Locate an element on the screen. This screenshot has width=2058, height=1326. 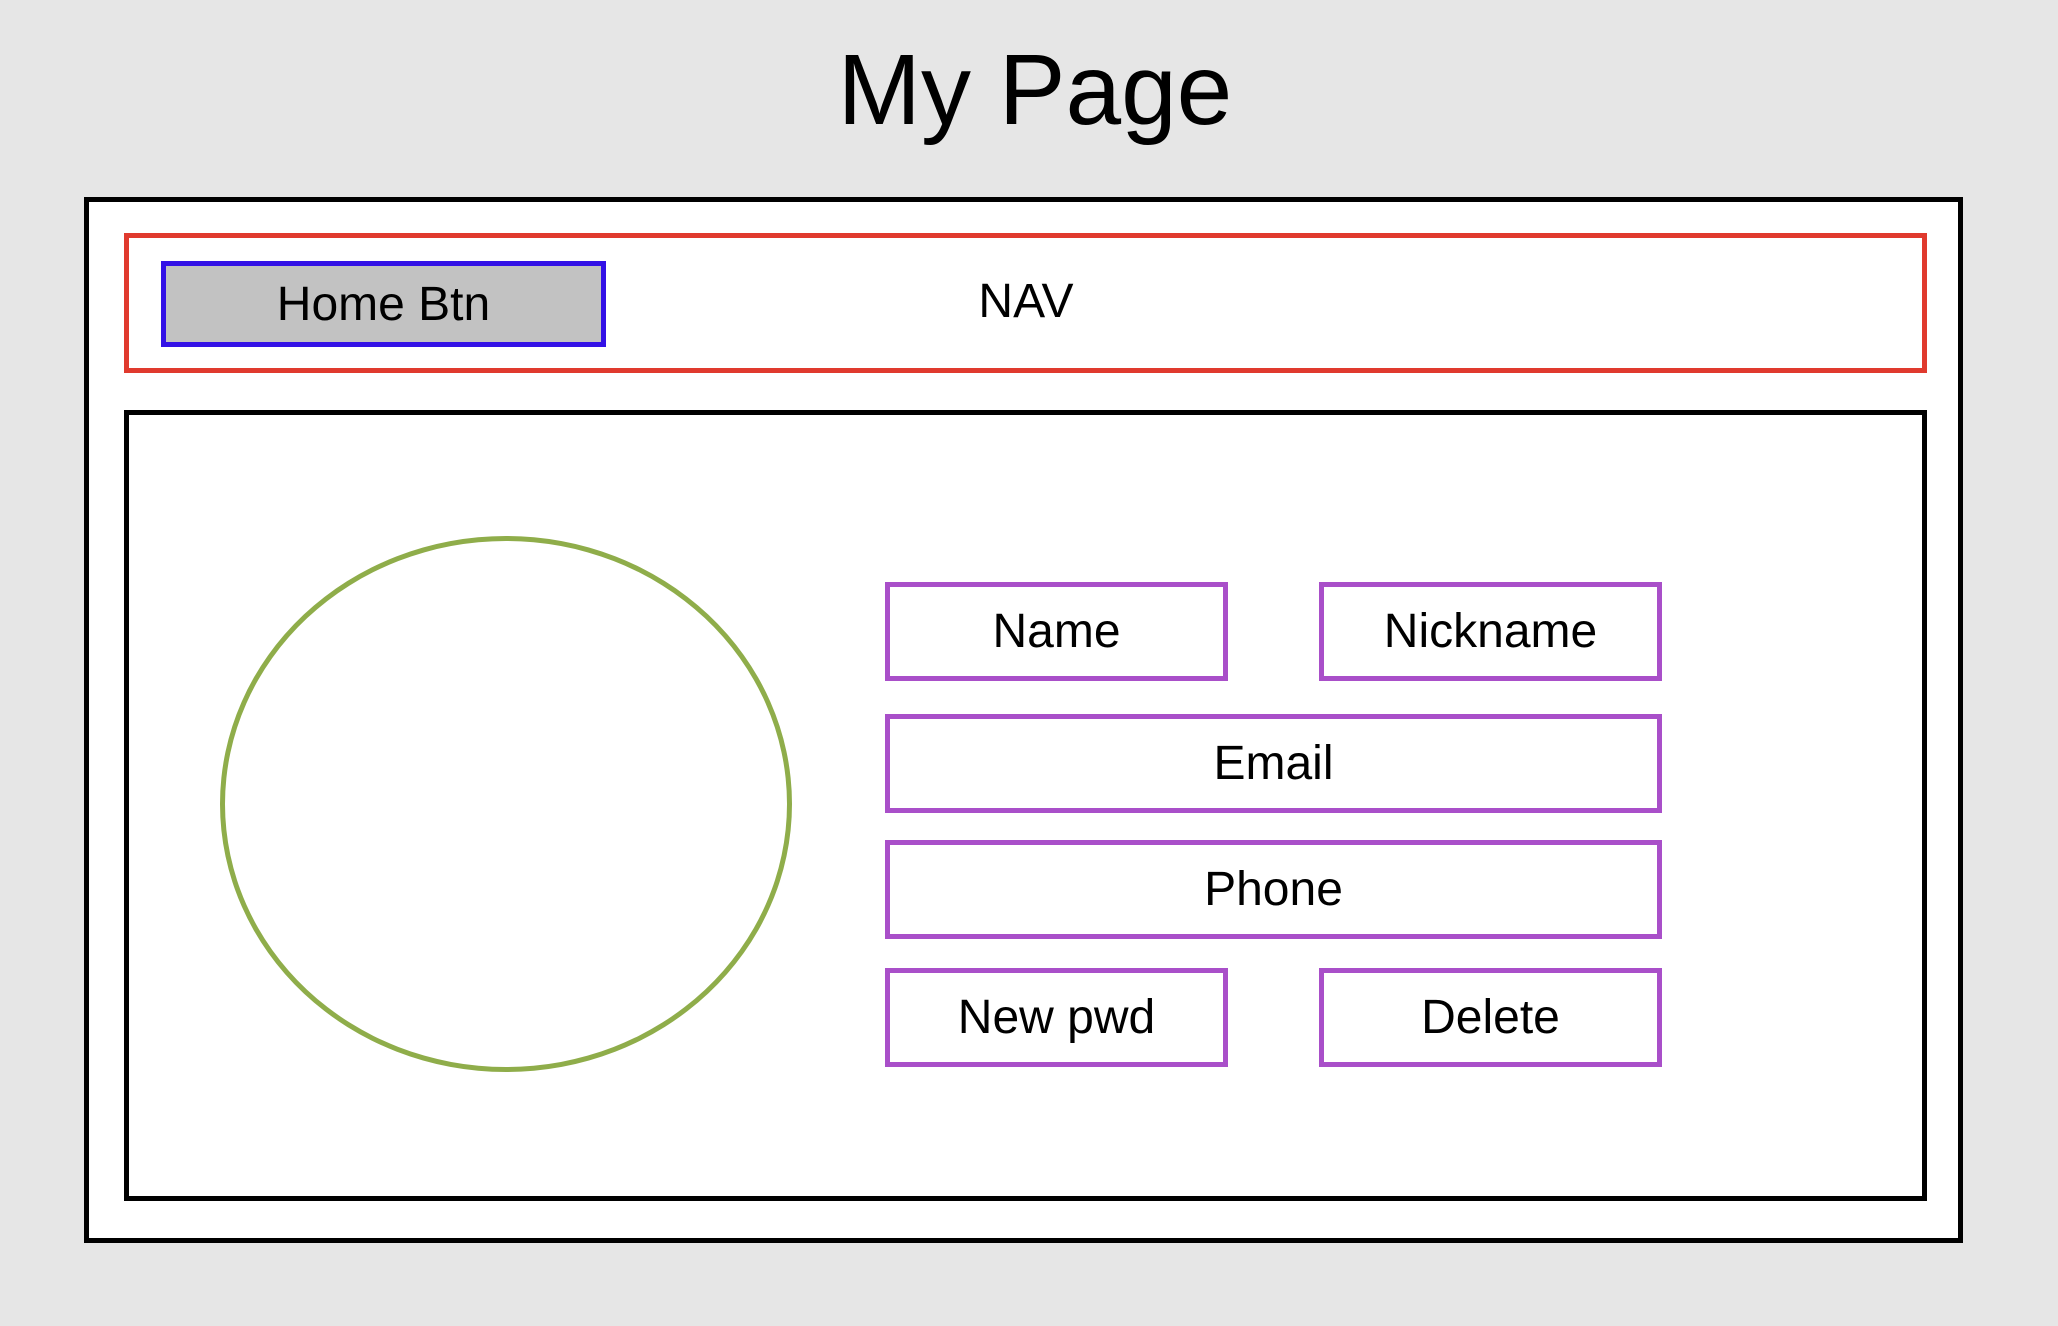
nav-label: NAV is located at coordinates (1026, 301).